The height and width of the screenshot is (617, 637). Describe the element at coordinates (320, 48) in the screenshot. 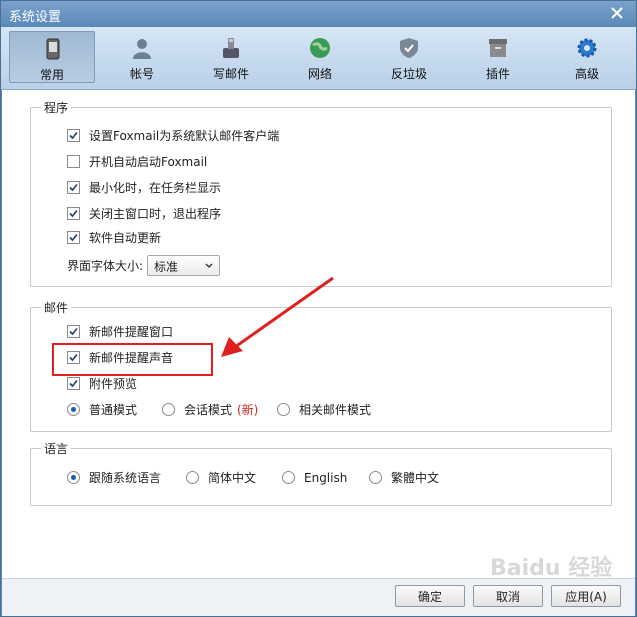

I see `globe-icon` at that location.